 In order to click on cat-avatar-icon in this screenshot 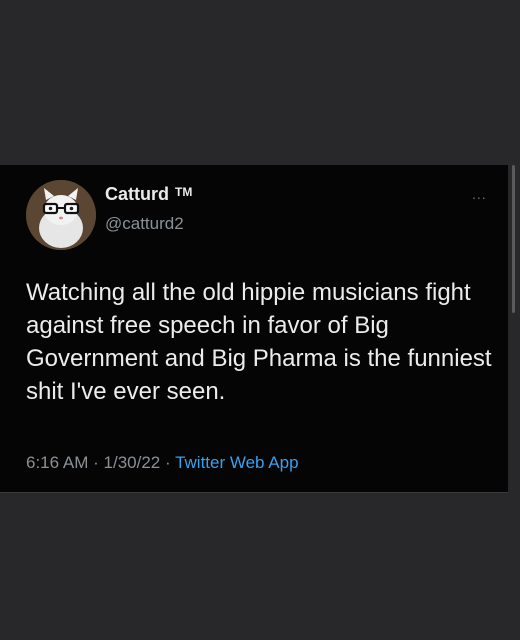, I will do `click(61, 215)`.